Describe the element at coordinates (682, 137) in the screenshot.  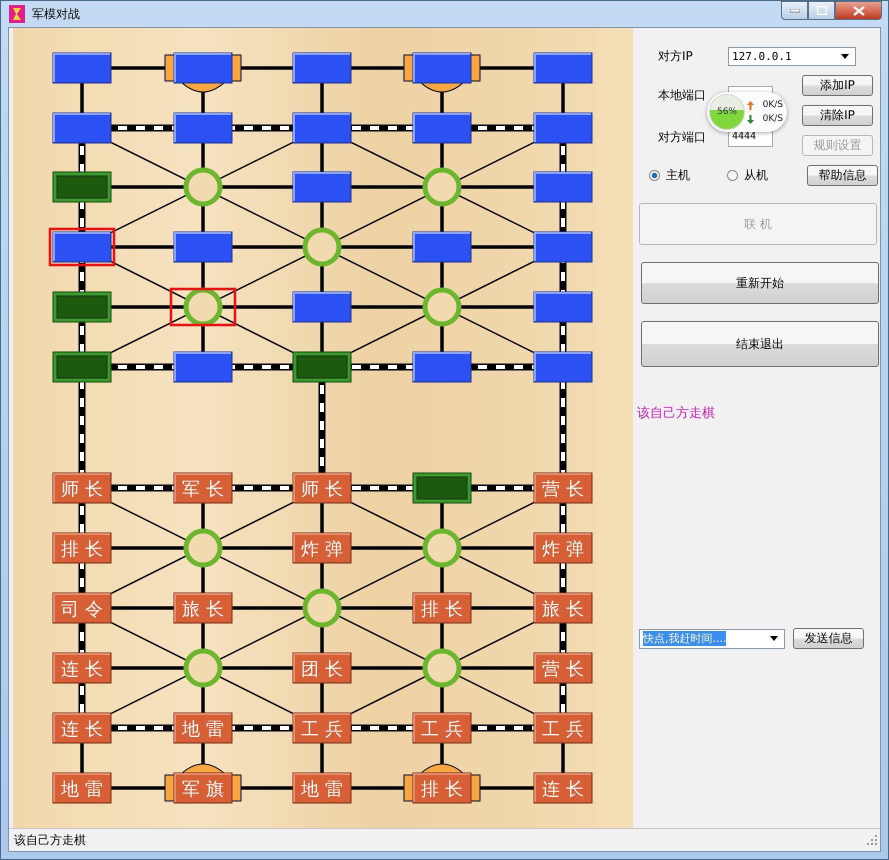
I see `peer-port-label: 对方端口` at that location.